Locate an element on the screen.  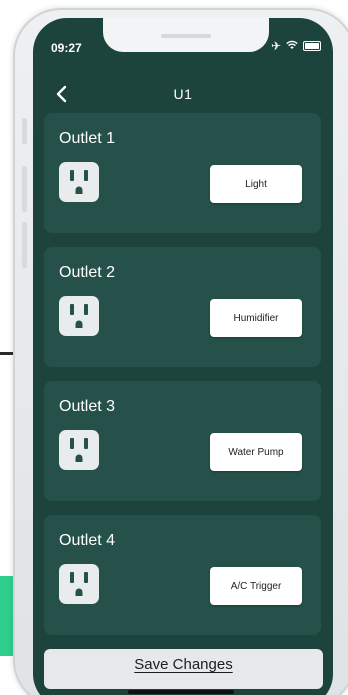
outlet-title: Outlet 3 is located at coordinates (87, 406).